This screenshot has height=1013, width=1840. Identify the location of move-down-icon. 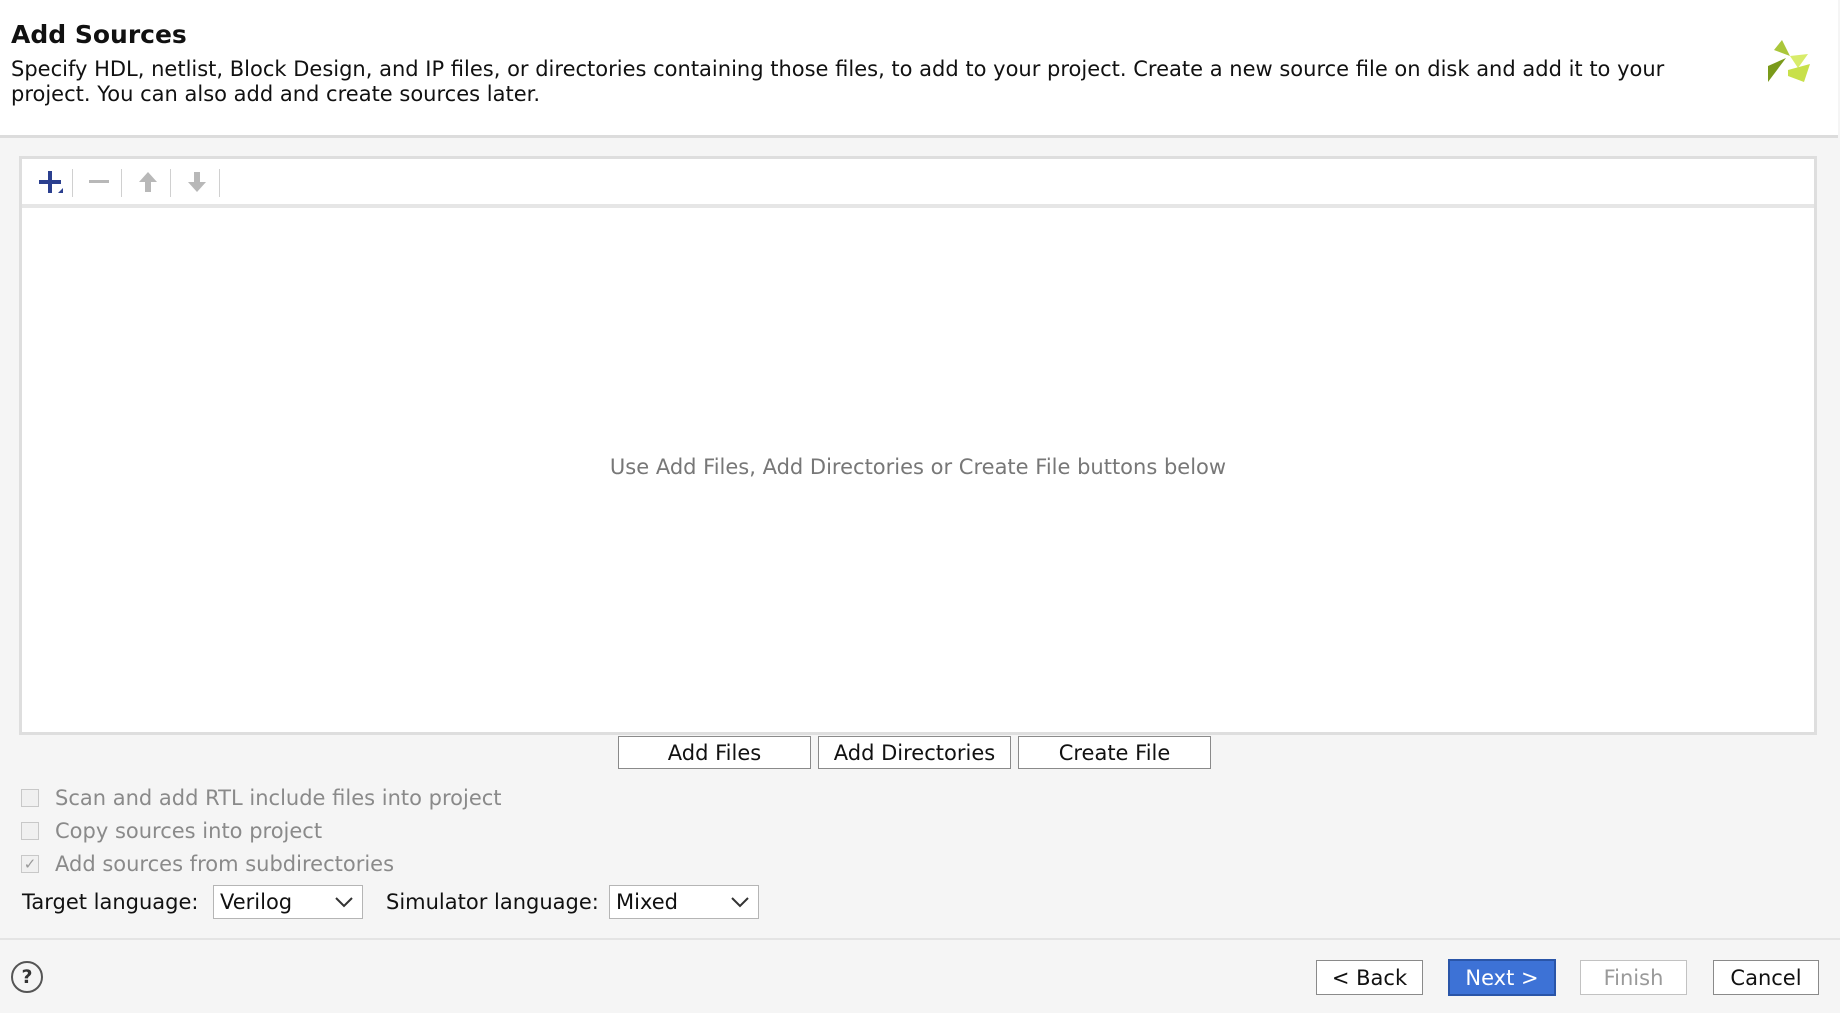
(197, 182).